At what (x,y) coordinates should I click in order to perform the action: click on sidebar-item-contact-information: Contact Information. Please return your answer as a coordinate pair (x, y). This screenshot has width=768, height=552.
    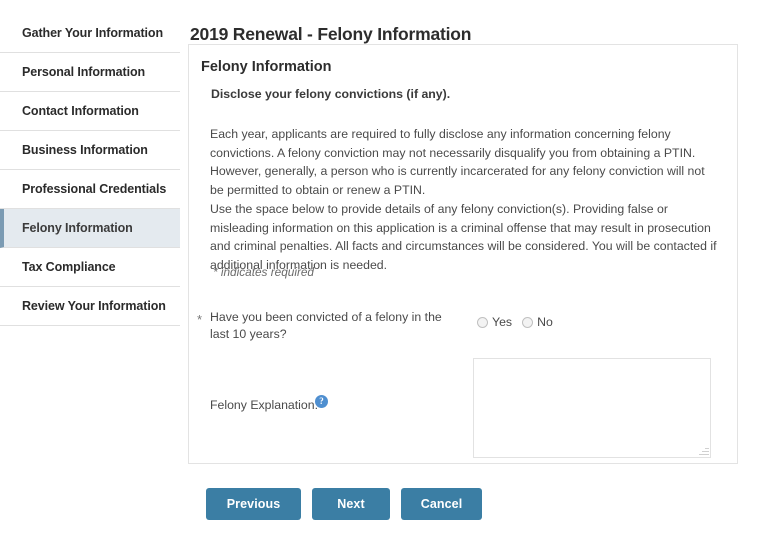
    Looking at the image, I should click on (90, 111).